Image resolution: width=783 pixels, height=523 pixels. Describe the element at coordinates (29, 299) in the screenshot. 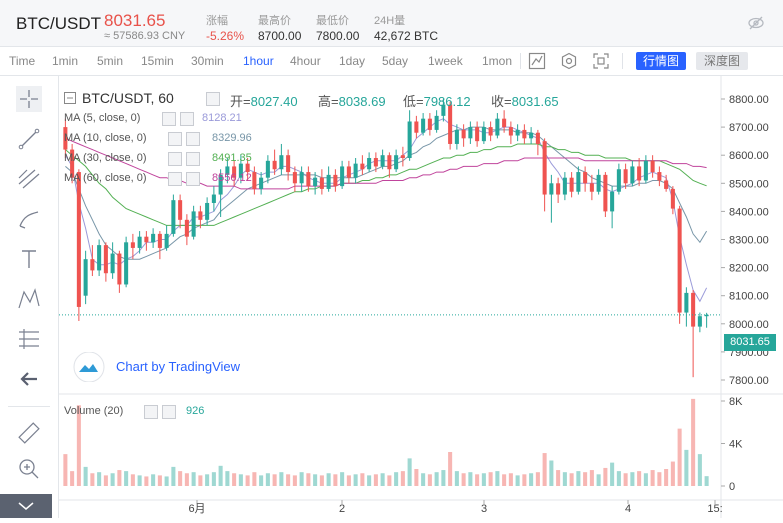

I see `pattern-icon` at that location.